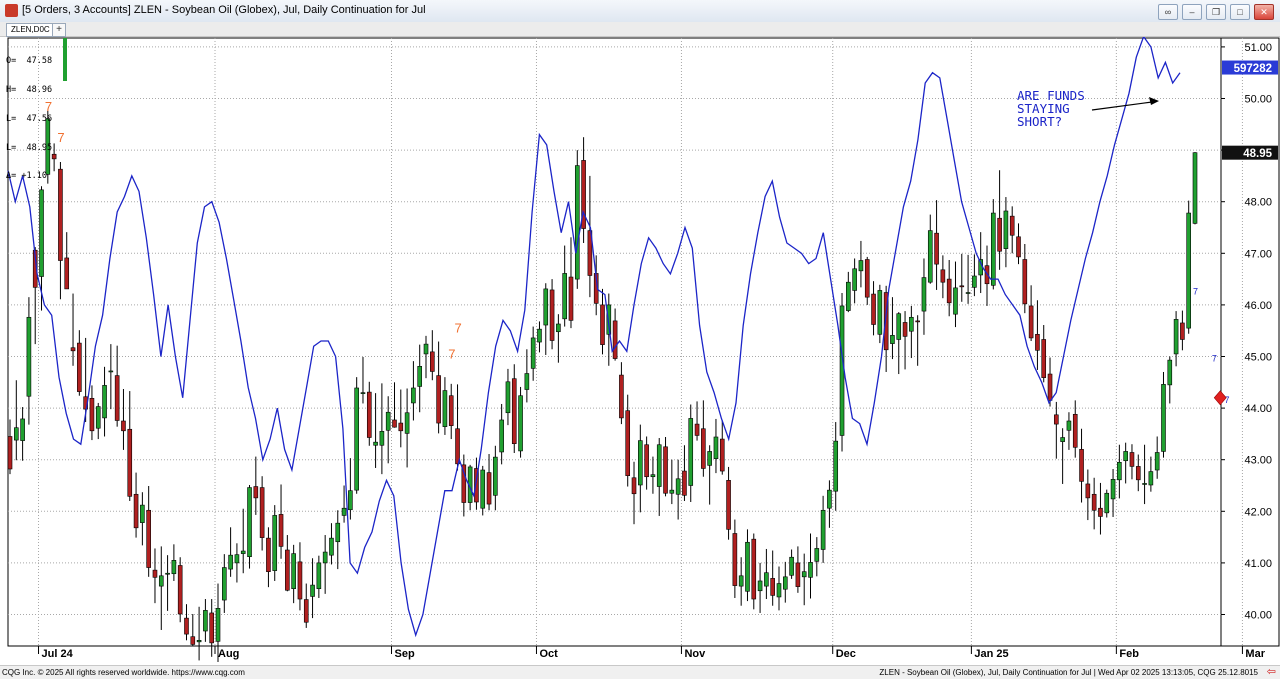  Describe the element at coordinates (1258, 203) in the screenshot. I see `y-tick-label: 48.00` at that location.